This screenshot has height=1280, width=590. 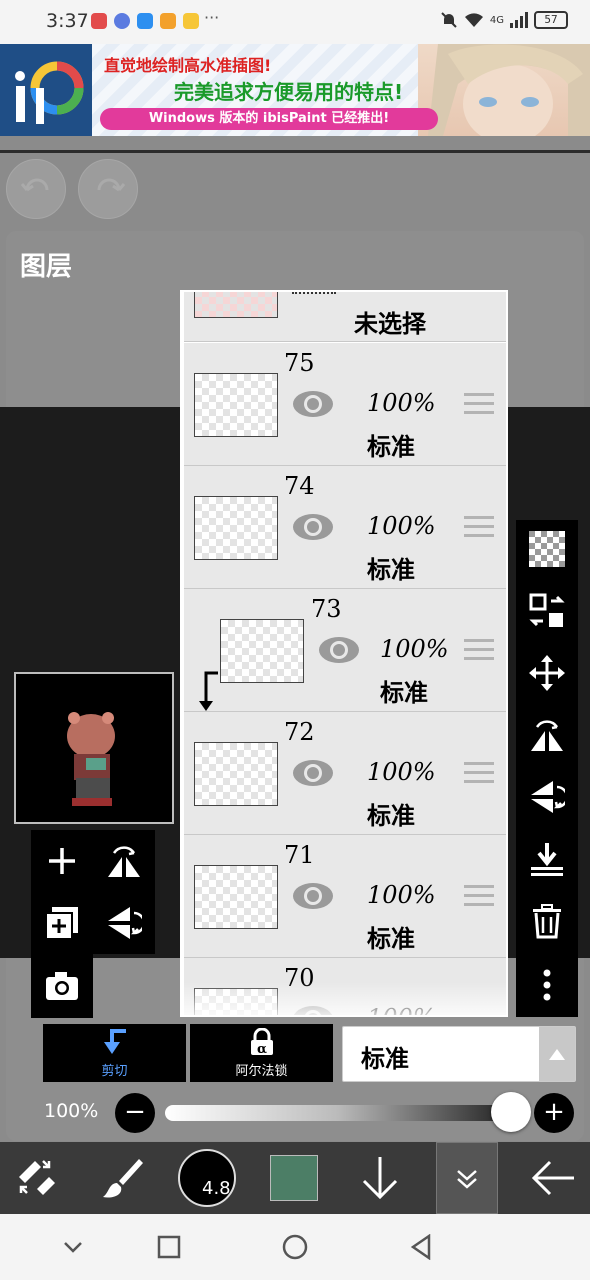 I want to click on flip-vertical-button, so click(x=547, y=797).